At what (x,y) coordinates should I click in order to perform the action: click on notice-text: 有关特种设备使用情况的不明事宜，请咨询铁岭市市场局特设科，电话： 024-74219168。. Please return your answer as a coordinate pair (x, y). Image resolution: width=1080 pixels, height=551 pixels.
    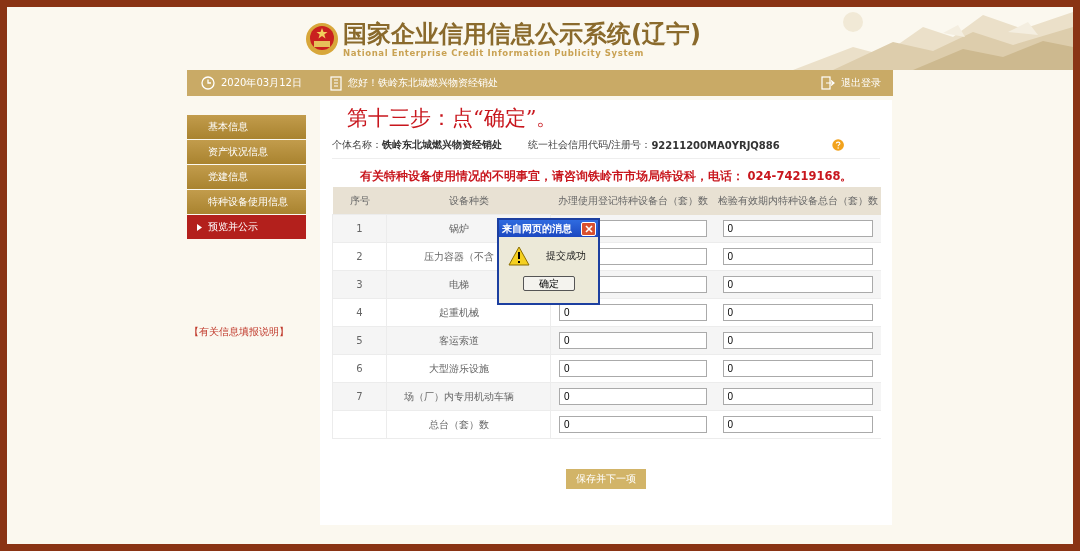
    Looking at the image, I should click on (606, 176).